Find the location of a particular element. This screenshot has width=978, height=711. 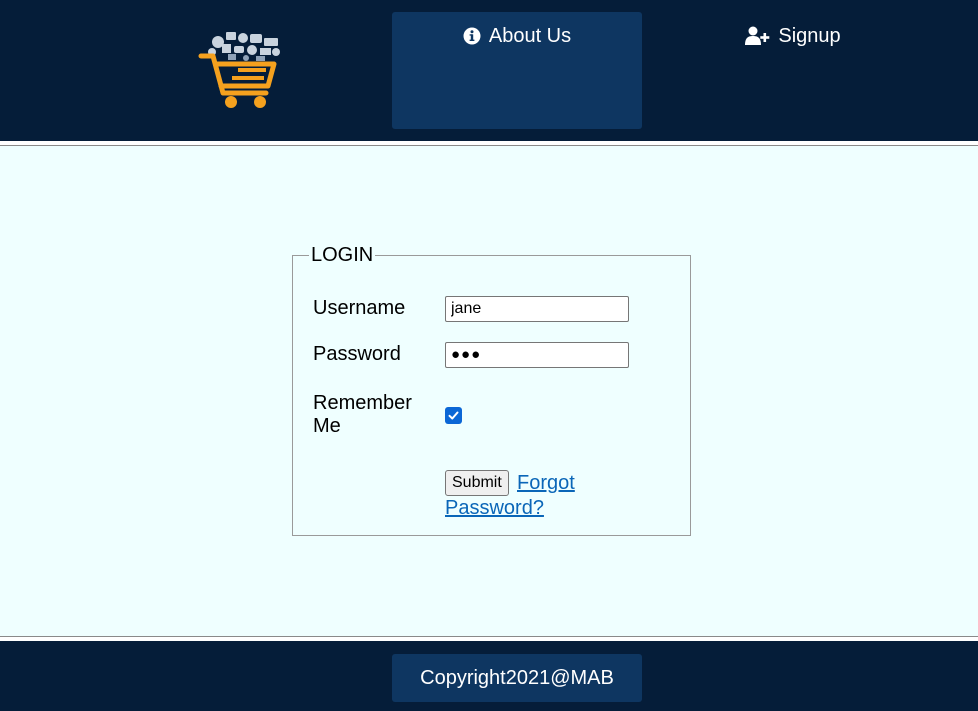

info-circle-icon is located at coordinates (472, 36).